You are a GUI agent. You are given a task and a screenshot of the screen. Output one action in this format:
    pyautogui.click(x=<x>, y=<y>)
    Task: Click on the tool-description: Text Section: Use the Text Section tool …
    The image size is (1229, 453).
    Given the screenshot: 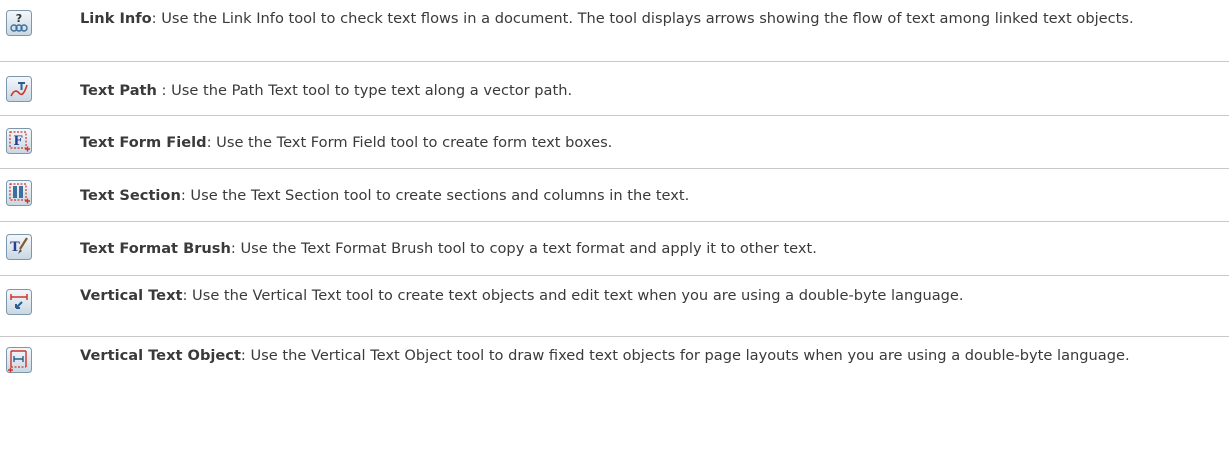 What is the action you would take?
    pyautogui.click(x=652, y=195)
    